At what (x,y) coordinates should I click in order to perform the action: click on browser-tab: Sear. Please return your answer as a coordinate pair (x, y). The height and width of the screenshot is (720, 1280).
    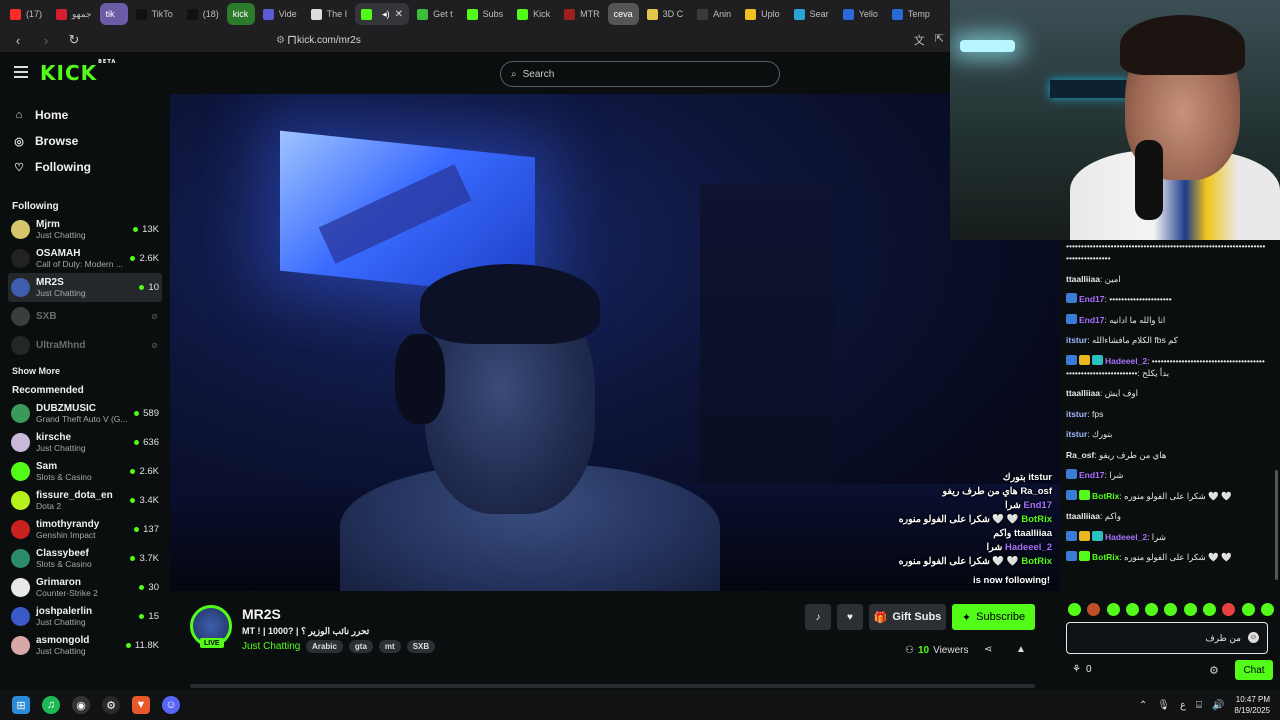
    Looking at the image, I should click on (811, 14).